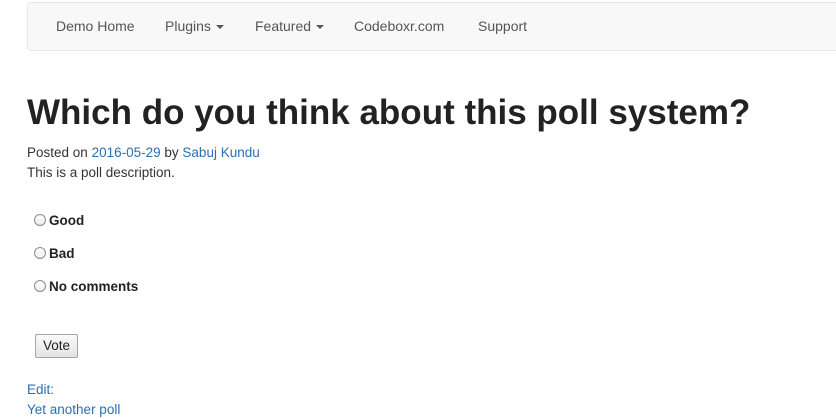 The width and height of the screenshot is (836, 419). What do you see at coordinates (73, 410) in the screenshot?
I see `next-poll-link: Yet another poll` at bounding box center [73, 410].